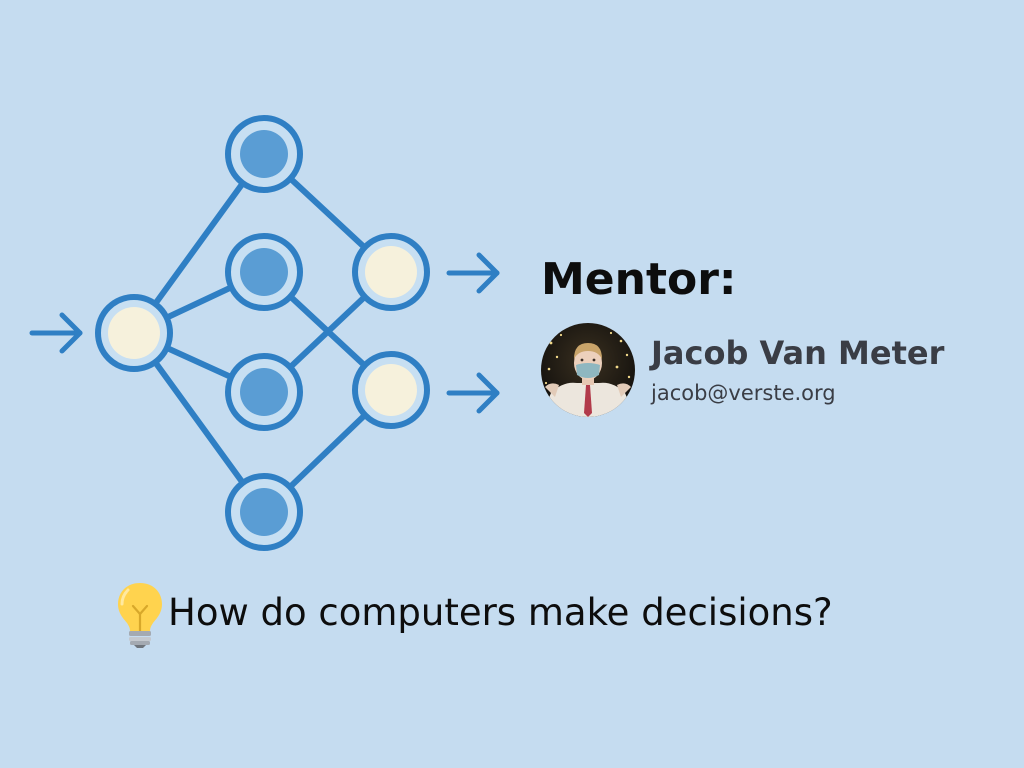 The height and width of the screenshot is (768, 1024). I want to click on mentor-email: jacob@verste.org, so click(743, 393).